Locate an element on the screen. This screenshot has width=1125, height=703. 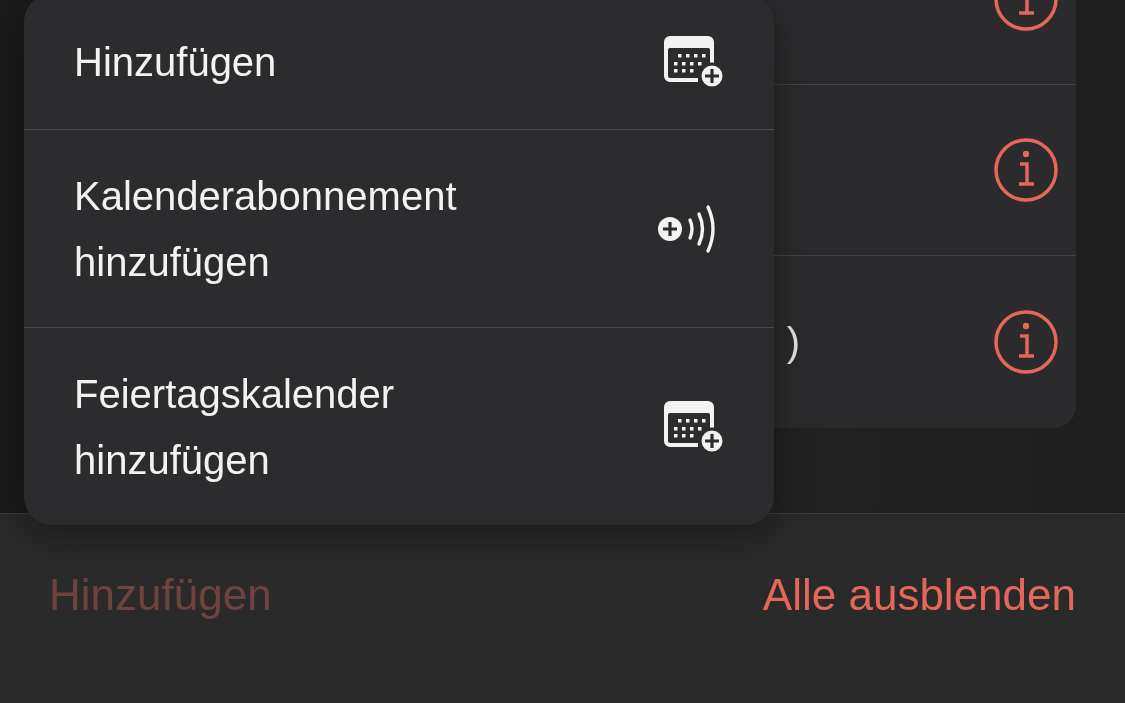
menu-item: Hinzufügen is located at coordinates (399, 65).